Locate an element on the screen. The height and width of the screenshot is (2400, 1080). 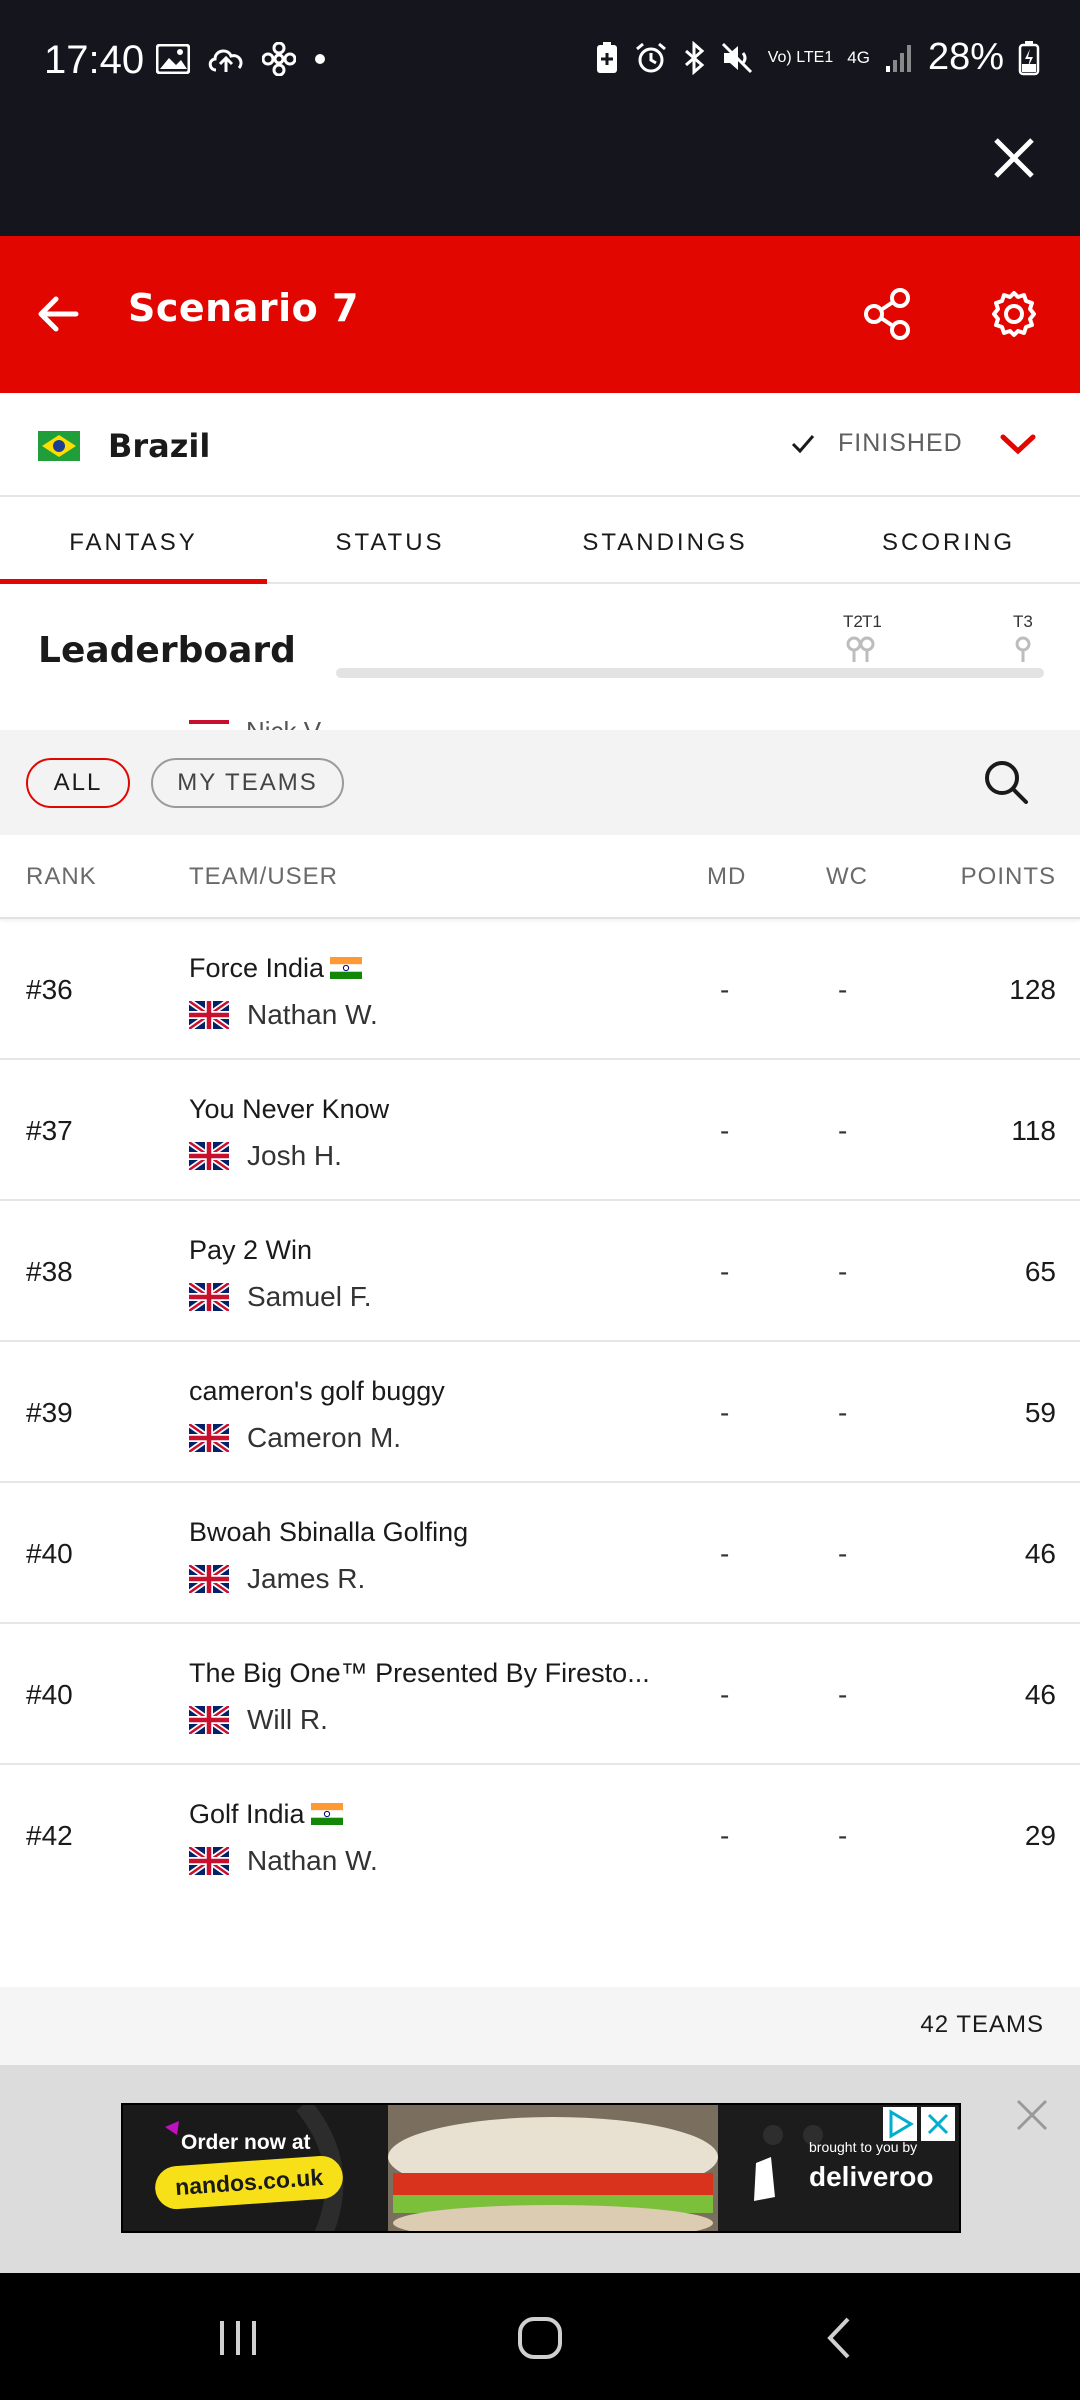
back-arrow-icon is located at coordinates (58, 314).